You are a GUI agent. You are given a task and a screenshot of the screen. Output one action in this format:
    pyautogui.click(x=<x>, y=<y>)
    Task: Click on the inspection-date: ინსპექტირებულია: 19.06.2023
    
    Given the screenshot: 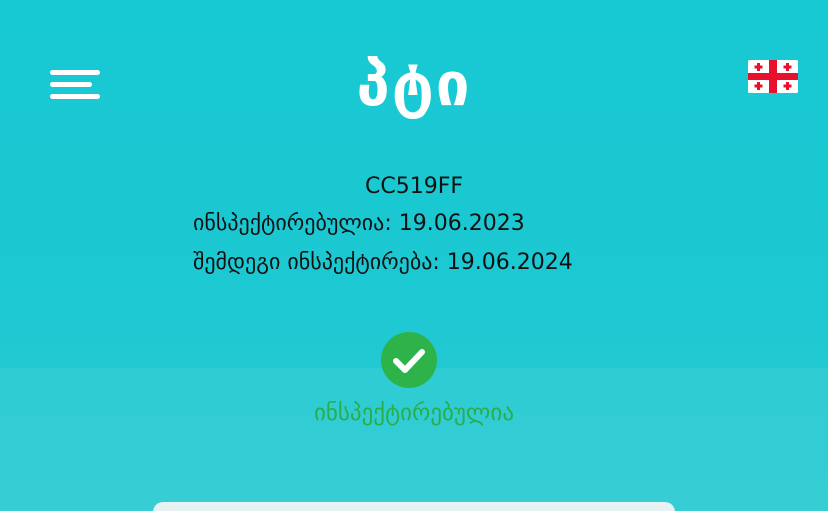 What is the action you would take?
    pyautogui.click(x=359, y=223)
    